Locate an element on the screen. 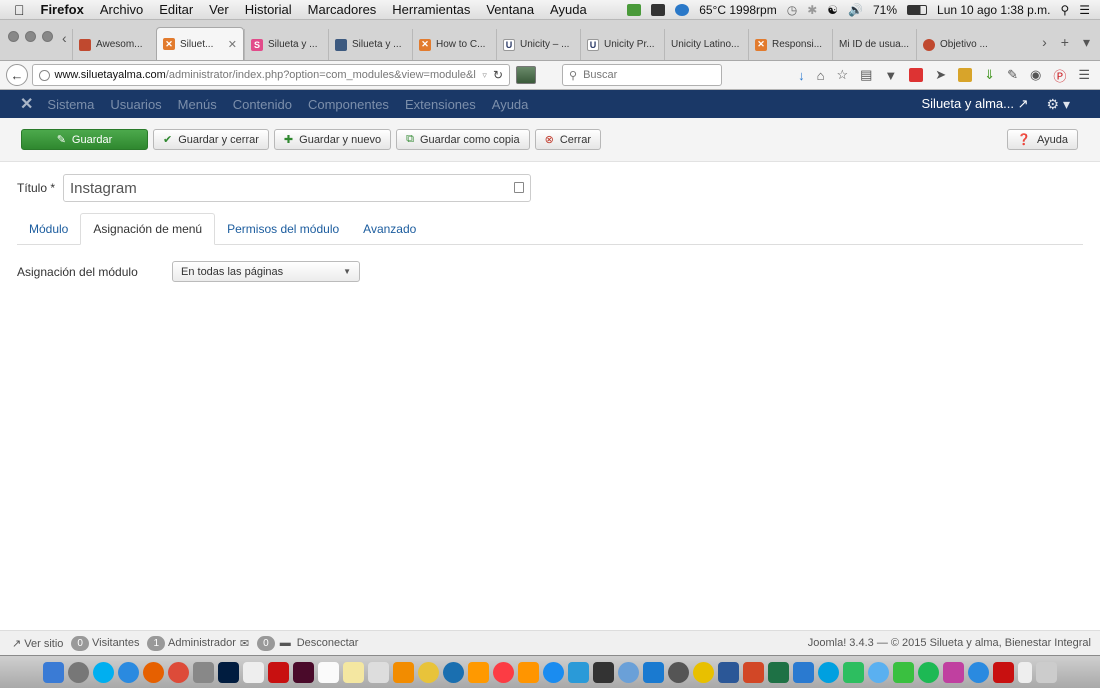  acrobat-reader-icon is located at coordinates (278, 672).